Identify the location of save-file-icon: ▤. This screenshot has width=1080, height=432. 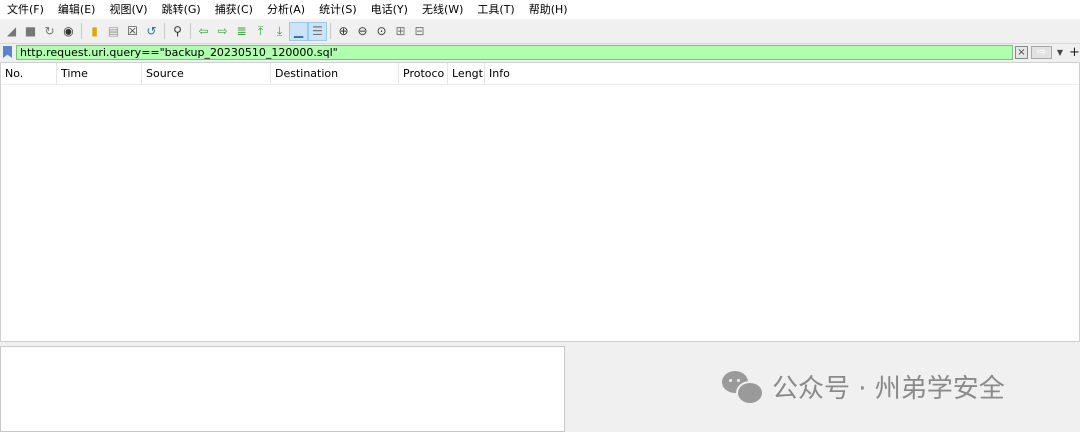
(113, 31).